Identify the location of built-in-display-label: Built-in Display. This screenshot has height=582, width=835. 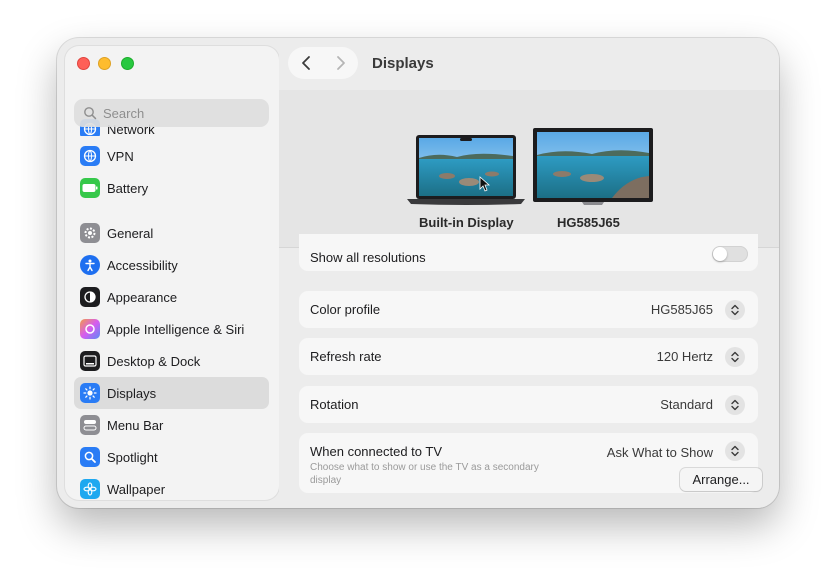
(466, 222).